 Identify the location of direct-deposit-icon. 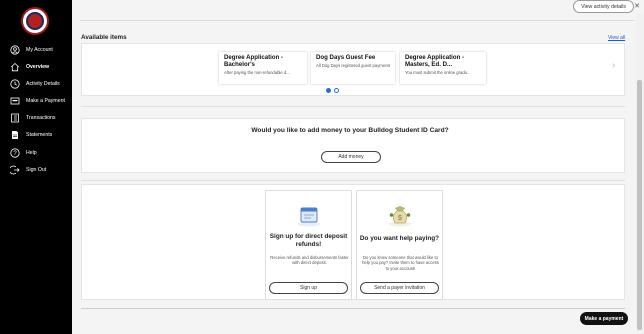
(309, 218).